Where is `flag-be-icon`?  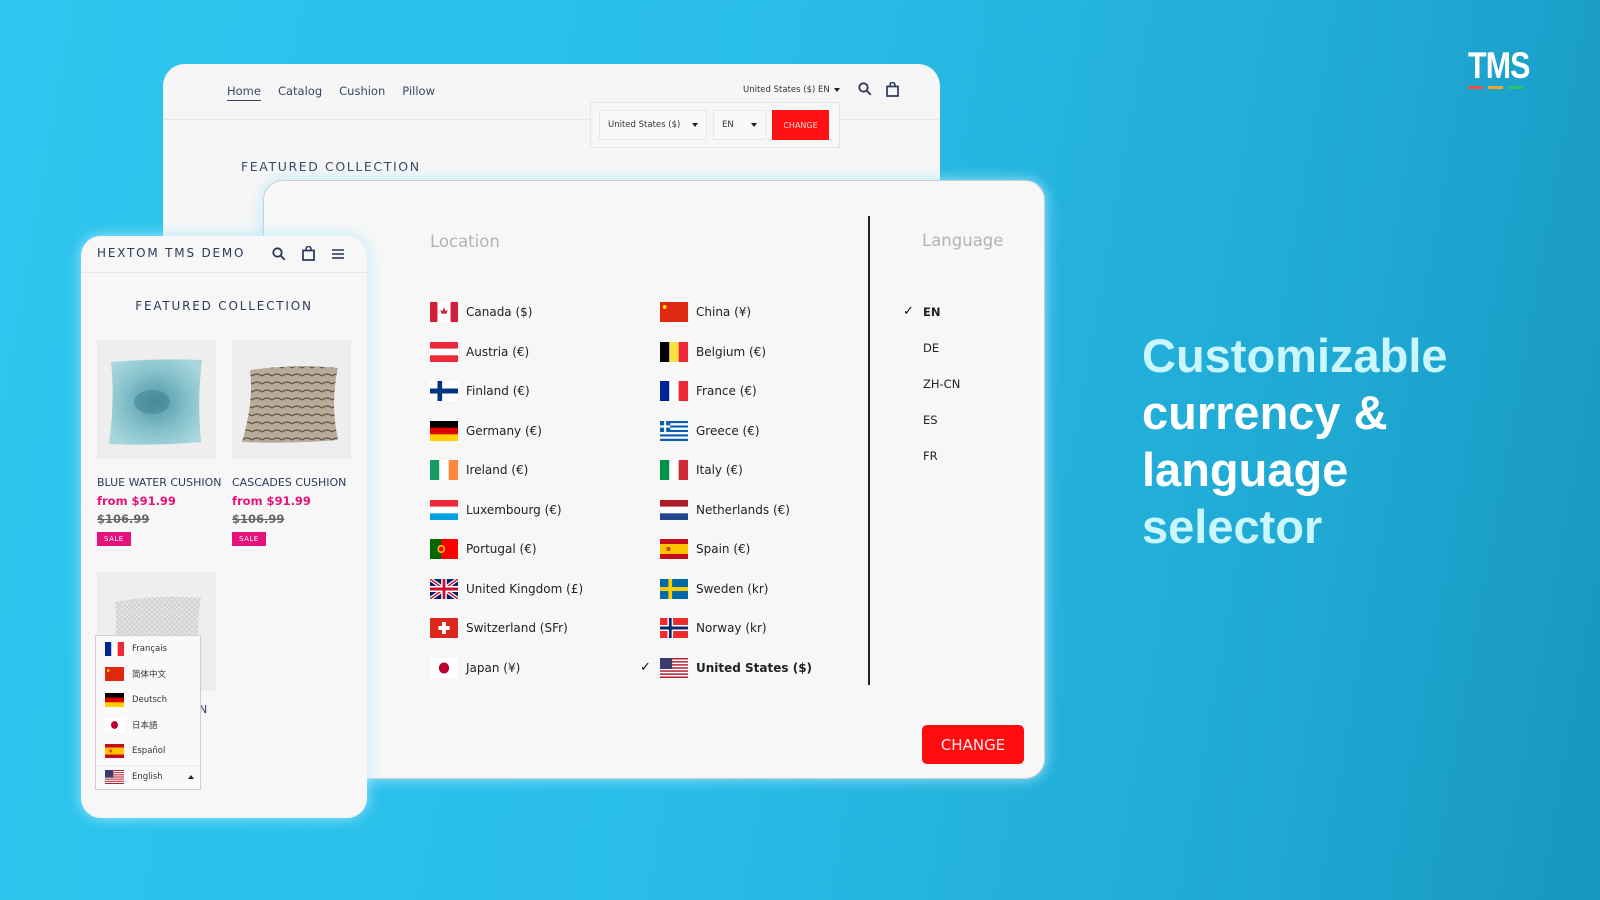
flag-be-icon is located at coordinates (674, 351).